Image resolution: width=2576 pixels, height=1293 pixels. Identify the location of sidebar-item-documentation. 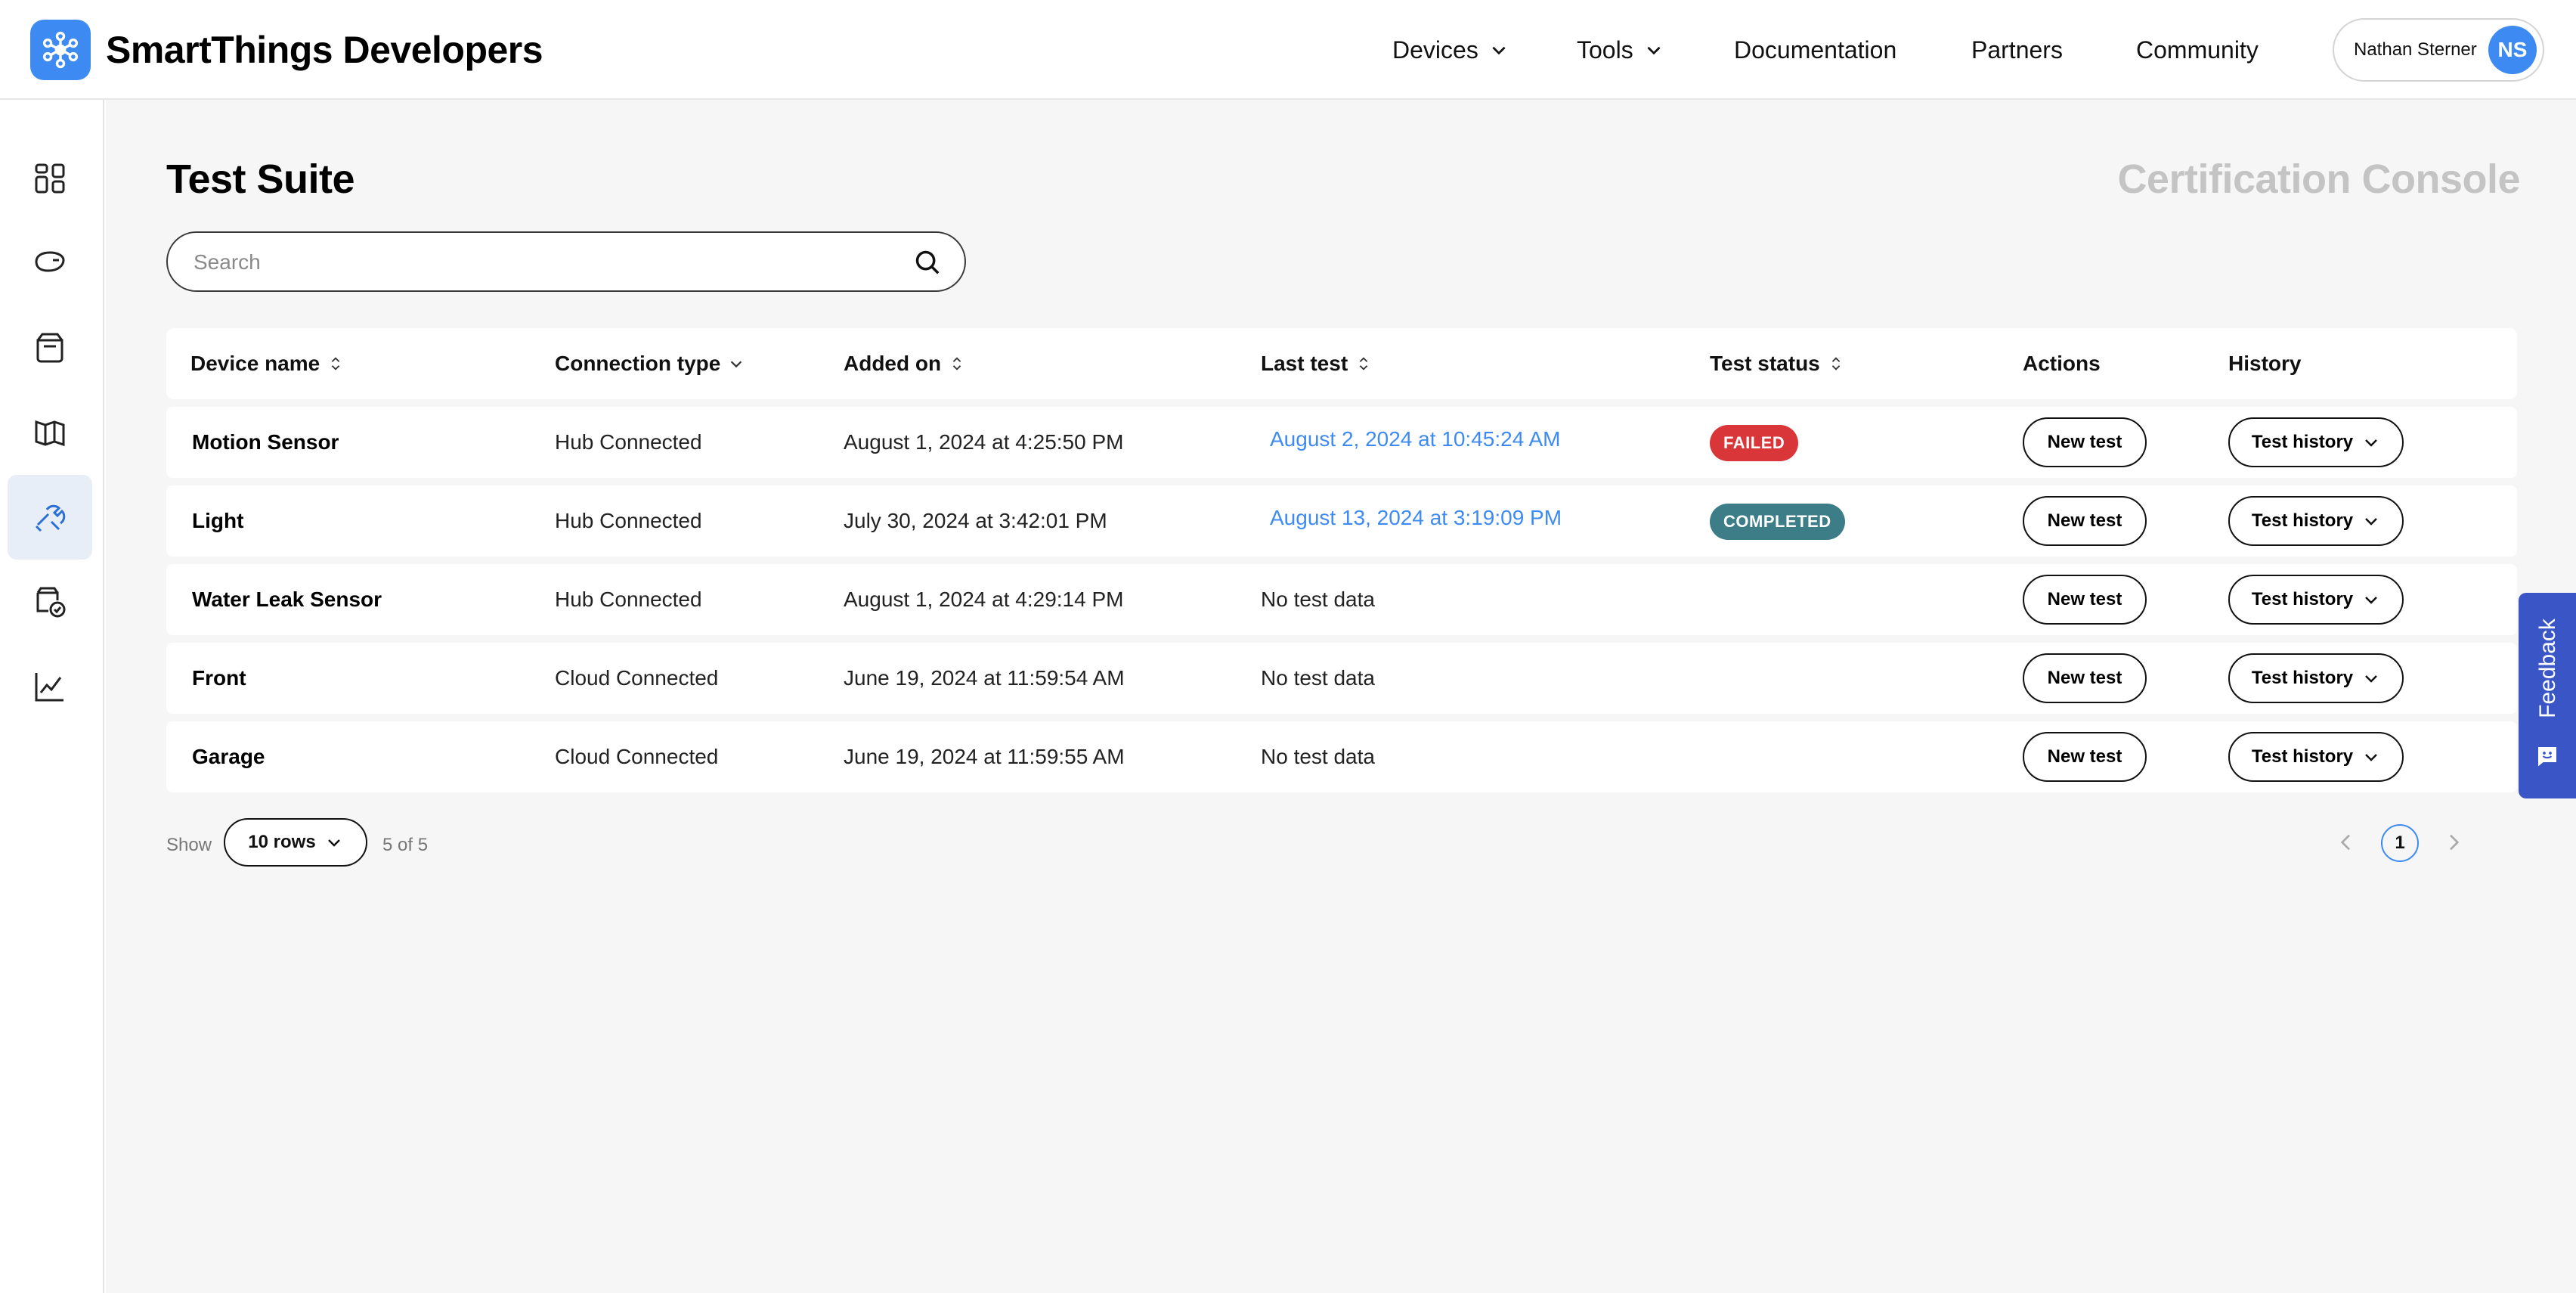
(50, 432).